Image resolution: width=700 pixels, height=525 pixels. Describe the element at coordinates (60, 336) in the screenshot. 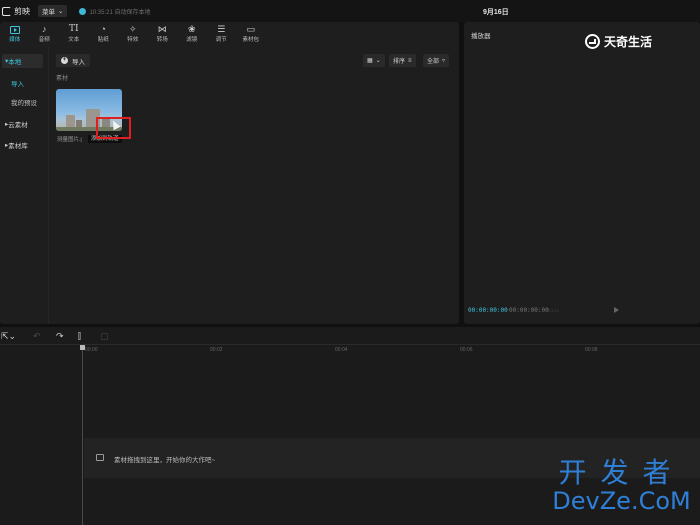

I see `redo-icon: ↷` at that location.